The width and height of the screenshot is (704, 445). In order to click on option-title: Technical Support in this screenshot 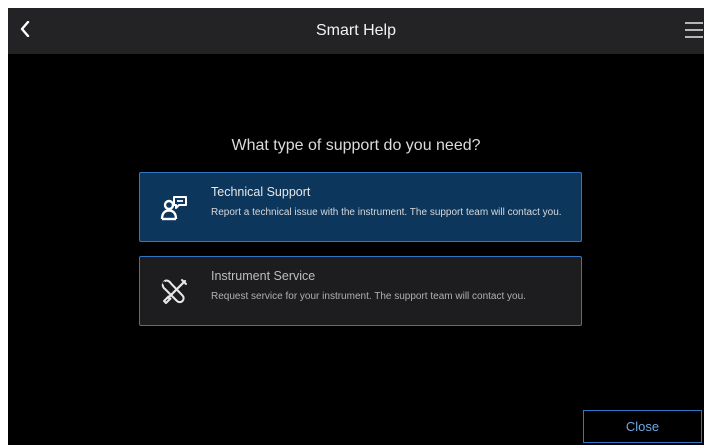, I will do `click(261, 192)`.